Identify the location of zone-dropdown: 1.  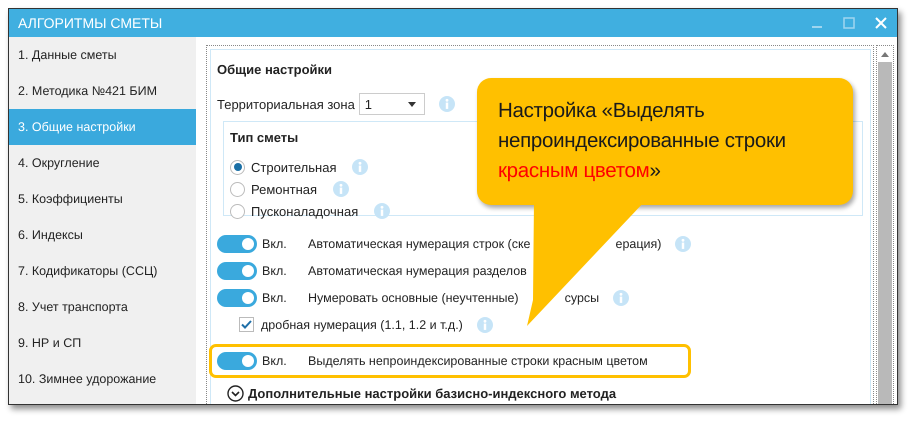
(391, 104).